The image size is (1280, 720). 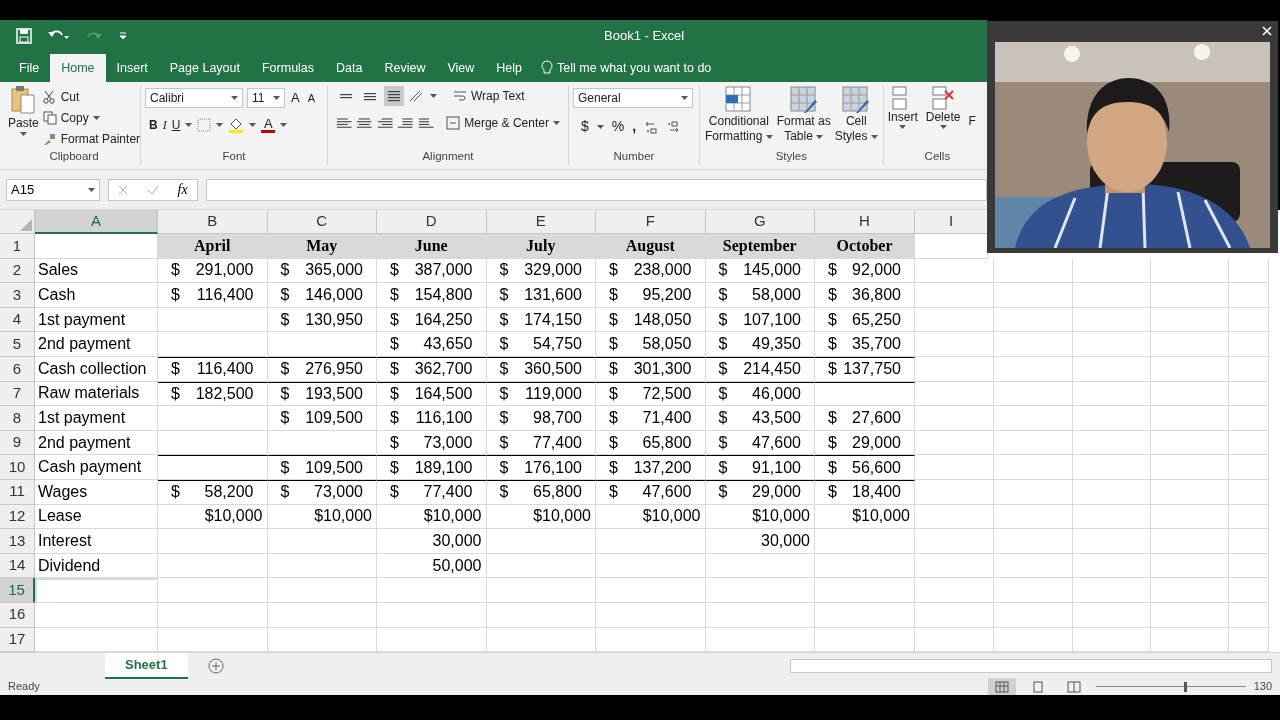 I want to click on shrink-font-button: A, so click(x=311, y=98).